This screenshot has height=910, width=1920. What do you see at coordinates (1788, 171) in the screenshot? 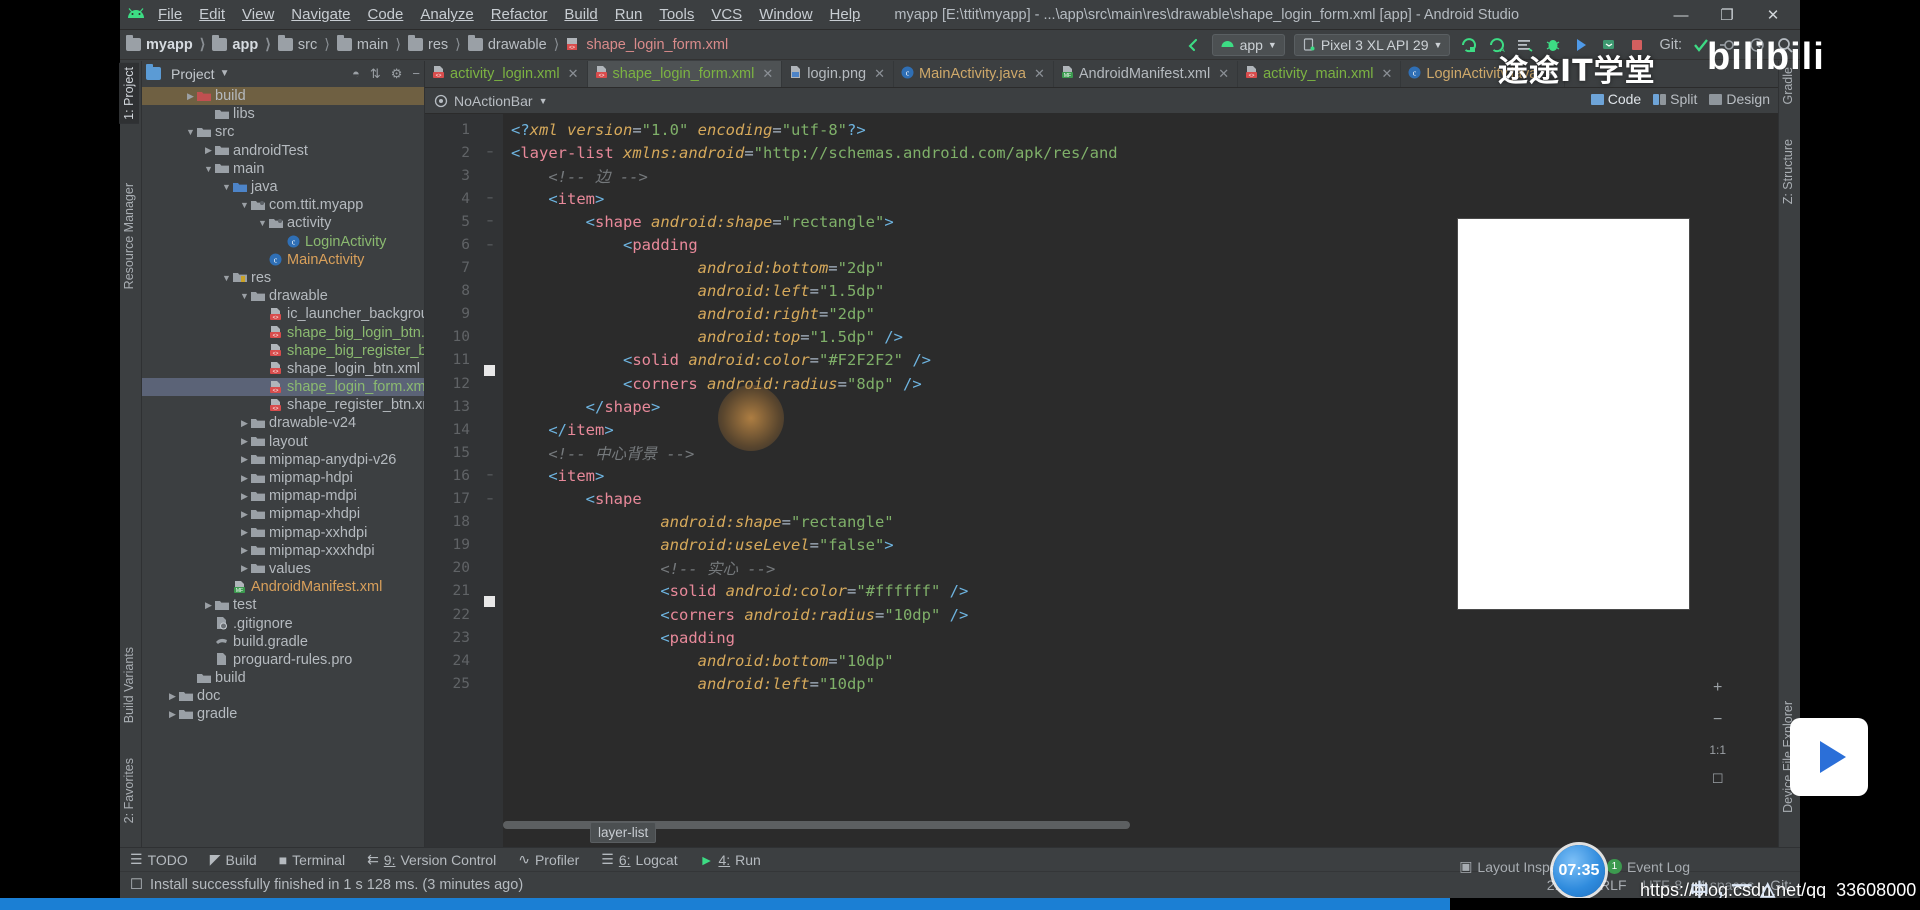
I see `sidebar-tab-structure: Z: Structure` at bounding box center [1788, 171].